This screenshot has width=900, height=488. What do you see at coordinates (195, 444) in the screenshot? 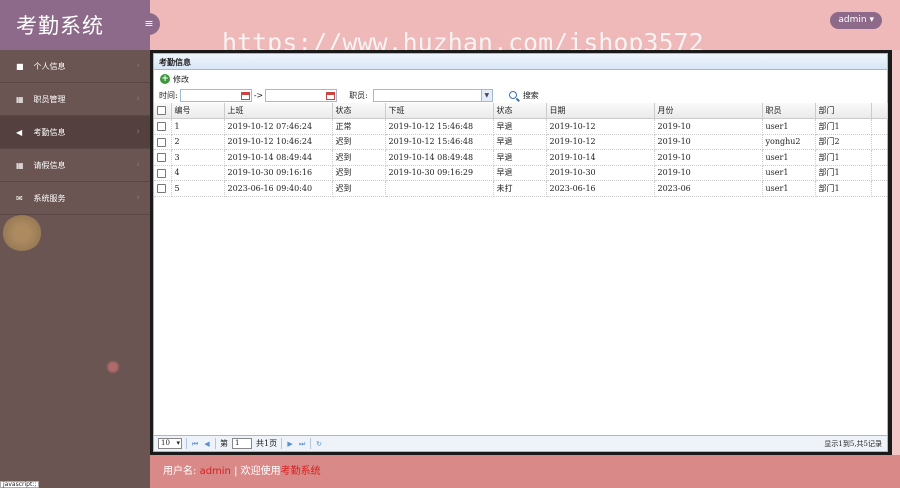
I see `first-page-icon: ⏮` at bounding box center [195, 444].